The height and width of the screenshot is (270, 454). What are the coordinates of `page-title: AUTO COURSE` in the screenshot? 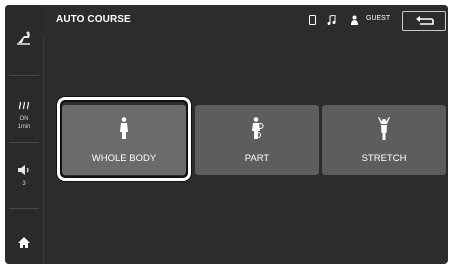 It's located at (93, 19).